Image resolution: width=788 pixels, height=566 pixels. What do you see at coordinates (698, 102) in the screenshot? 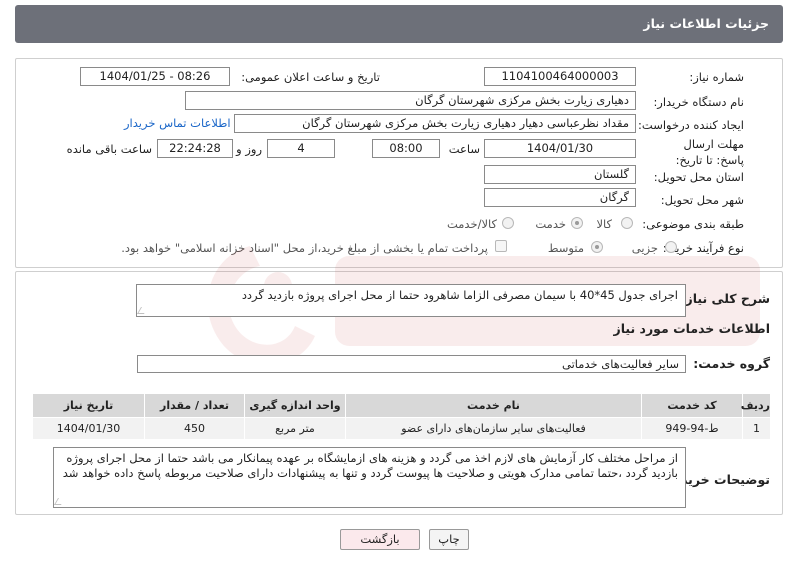
I see `buyer-org-label: نام دستگاه خریدار:` at bounding box center [698, 102].